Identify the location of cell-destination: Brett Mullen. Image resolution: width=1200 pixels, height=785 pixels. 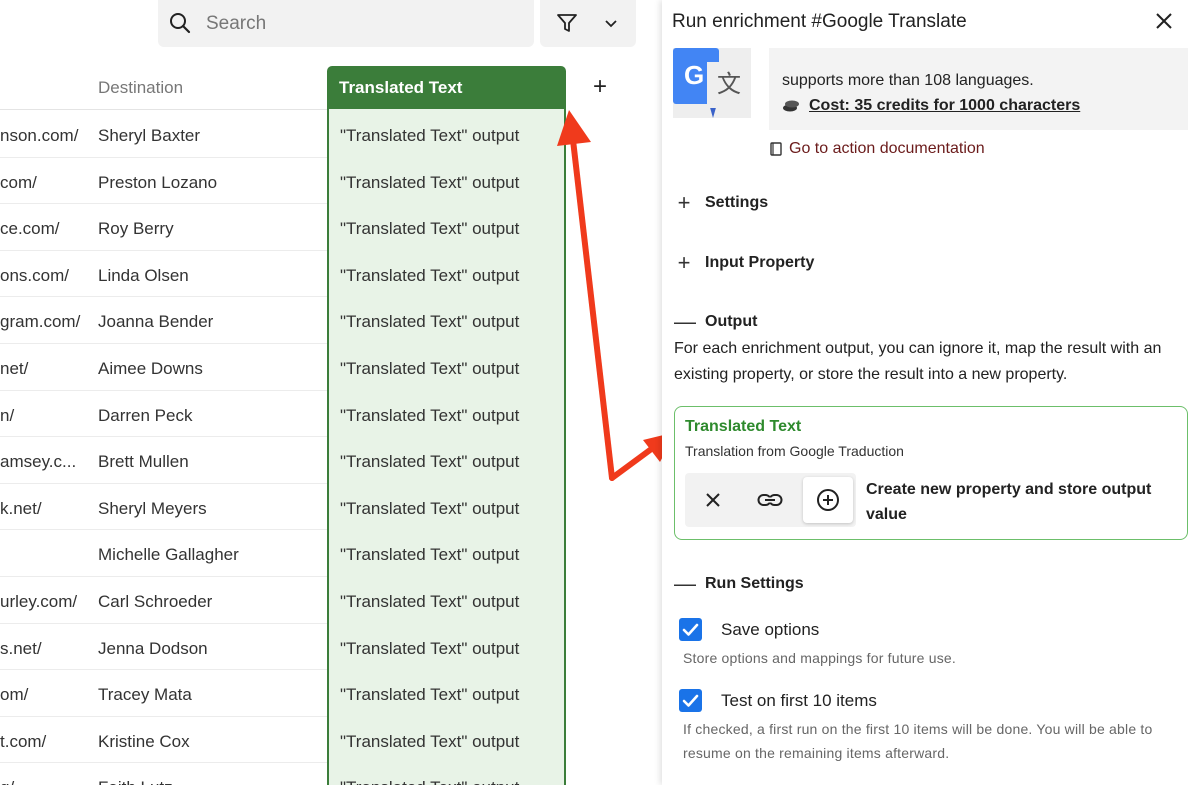
(143, 462).